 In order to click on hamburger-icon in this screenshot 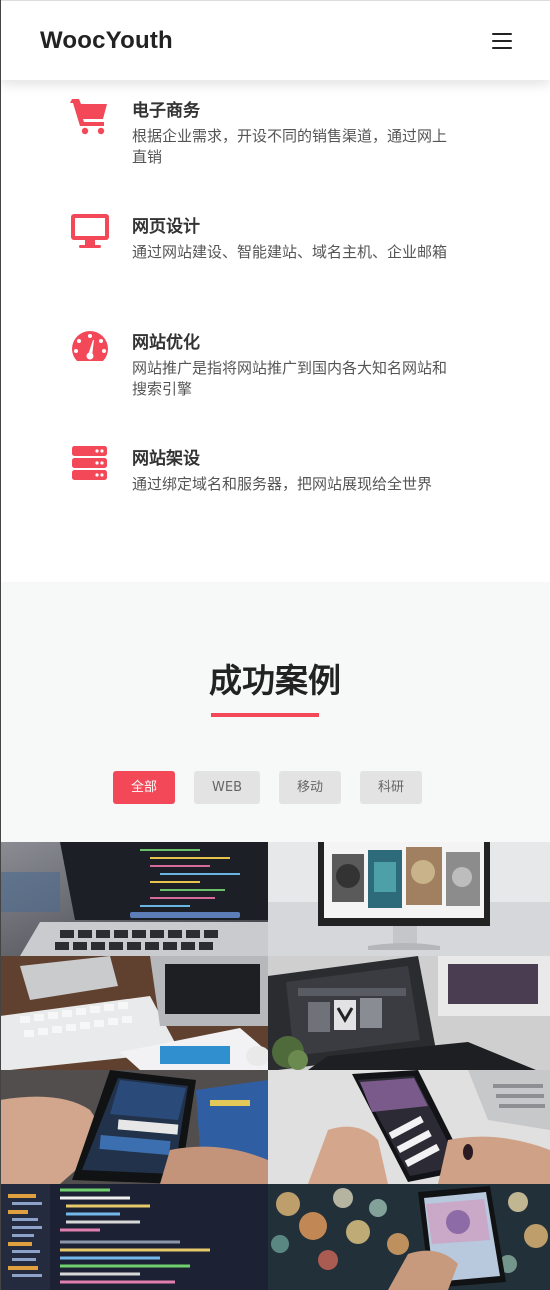, I will do `click(502, 41)`.